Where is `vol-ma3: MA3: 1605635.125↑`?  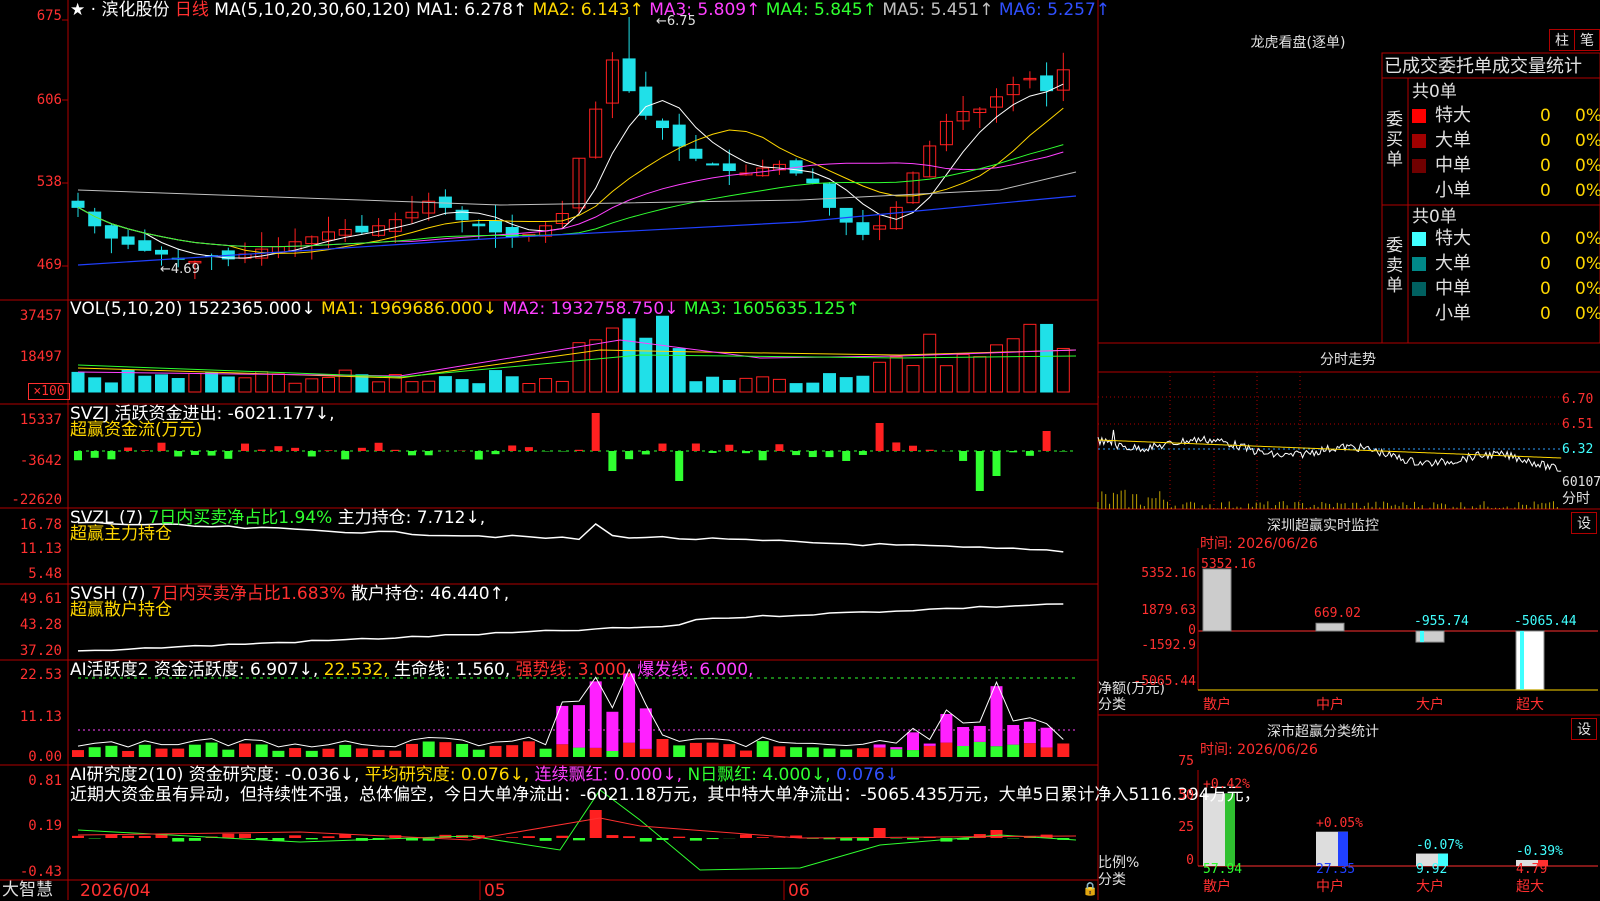 vol-ma3: MA3: 1605635.125↑ is located at coordinates (772, 309).